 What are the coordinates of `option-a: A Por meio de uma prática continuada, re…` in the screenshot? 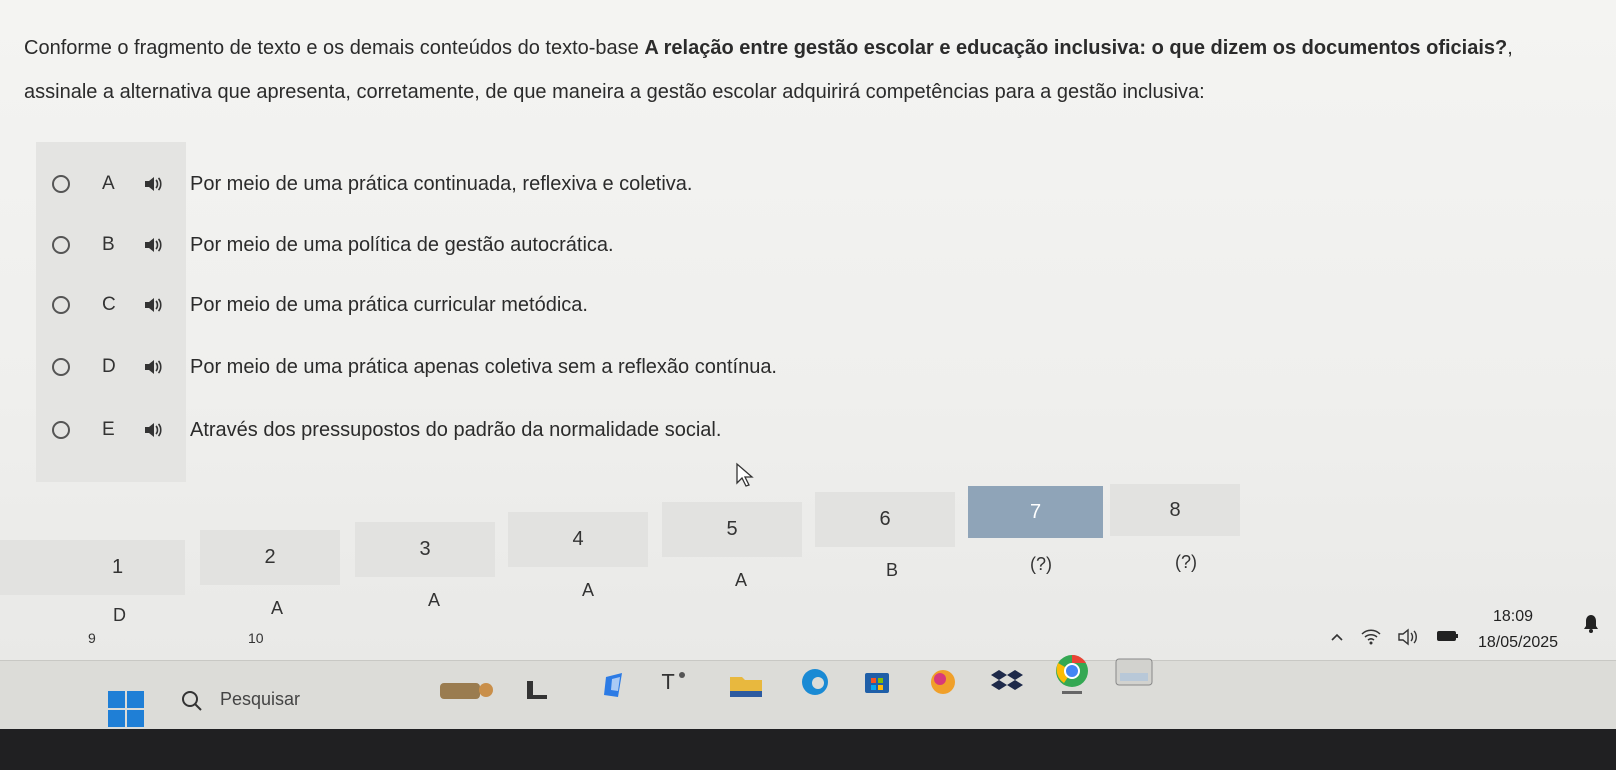 It's located at (502, 184).